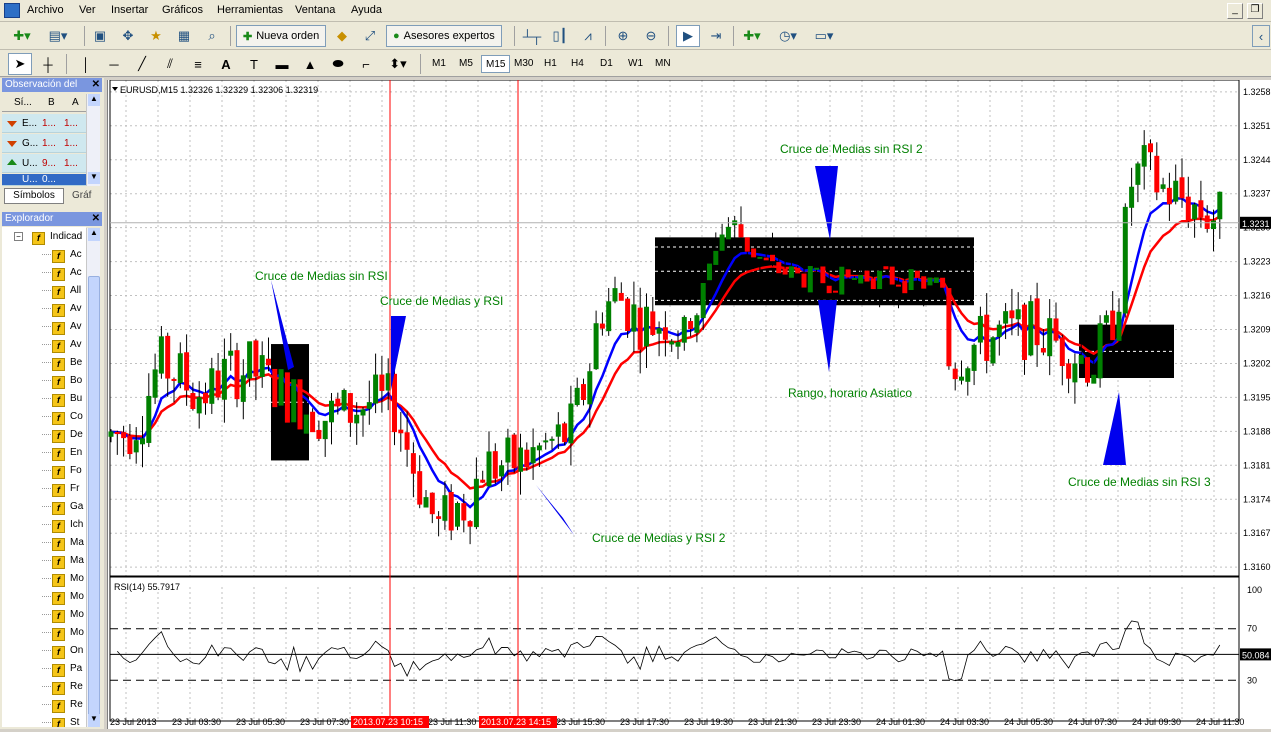 Image resolution: width=1271 pixels, height=732 pixels. I want to click on tree-indicator-item: f Bu, so click(67, 399).